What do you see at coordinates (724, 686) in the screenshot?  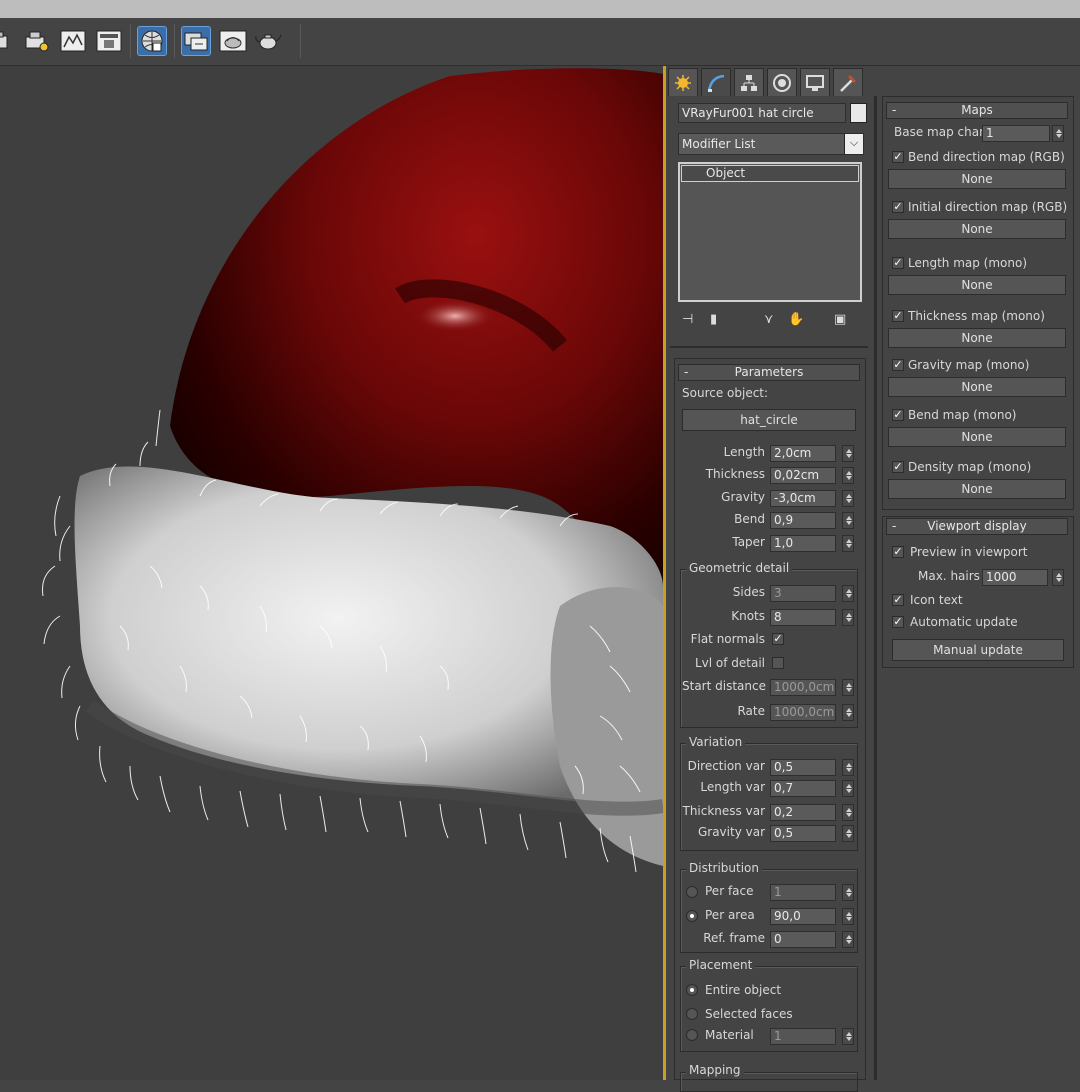 I see `start-distance-label: Start distance` at bounding box center [724, 686].